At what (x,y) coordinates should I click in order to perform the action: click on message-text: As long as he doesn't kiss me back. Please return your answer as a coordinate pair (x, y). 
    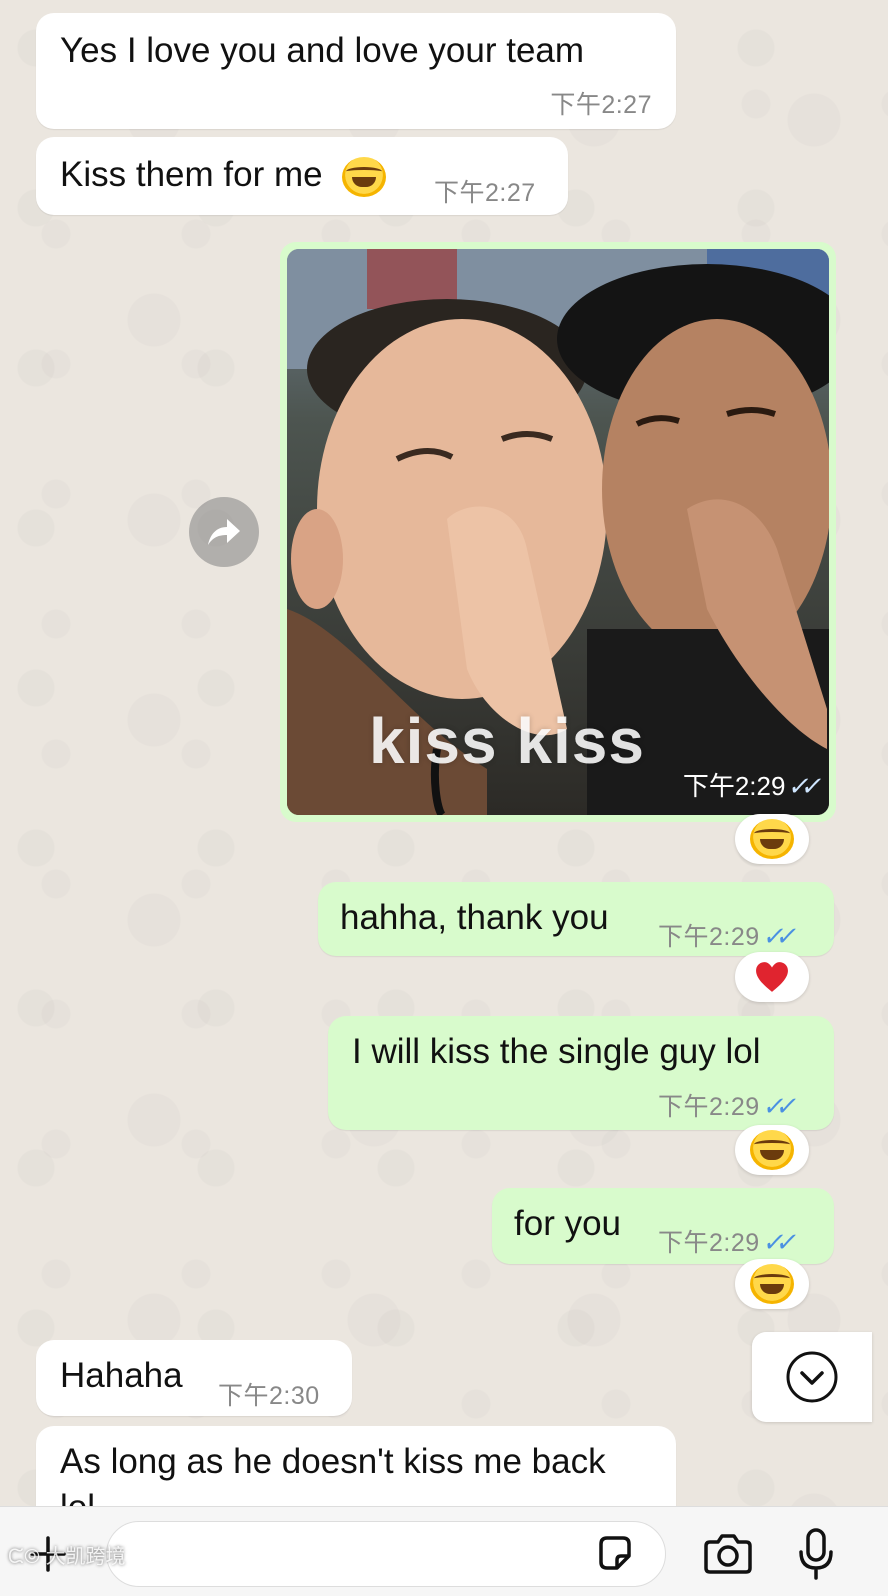
    Looking at the image, I should click on (333, 1461).